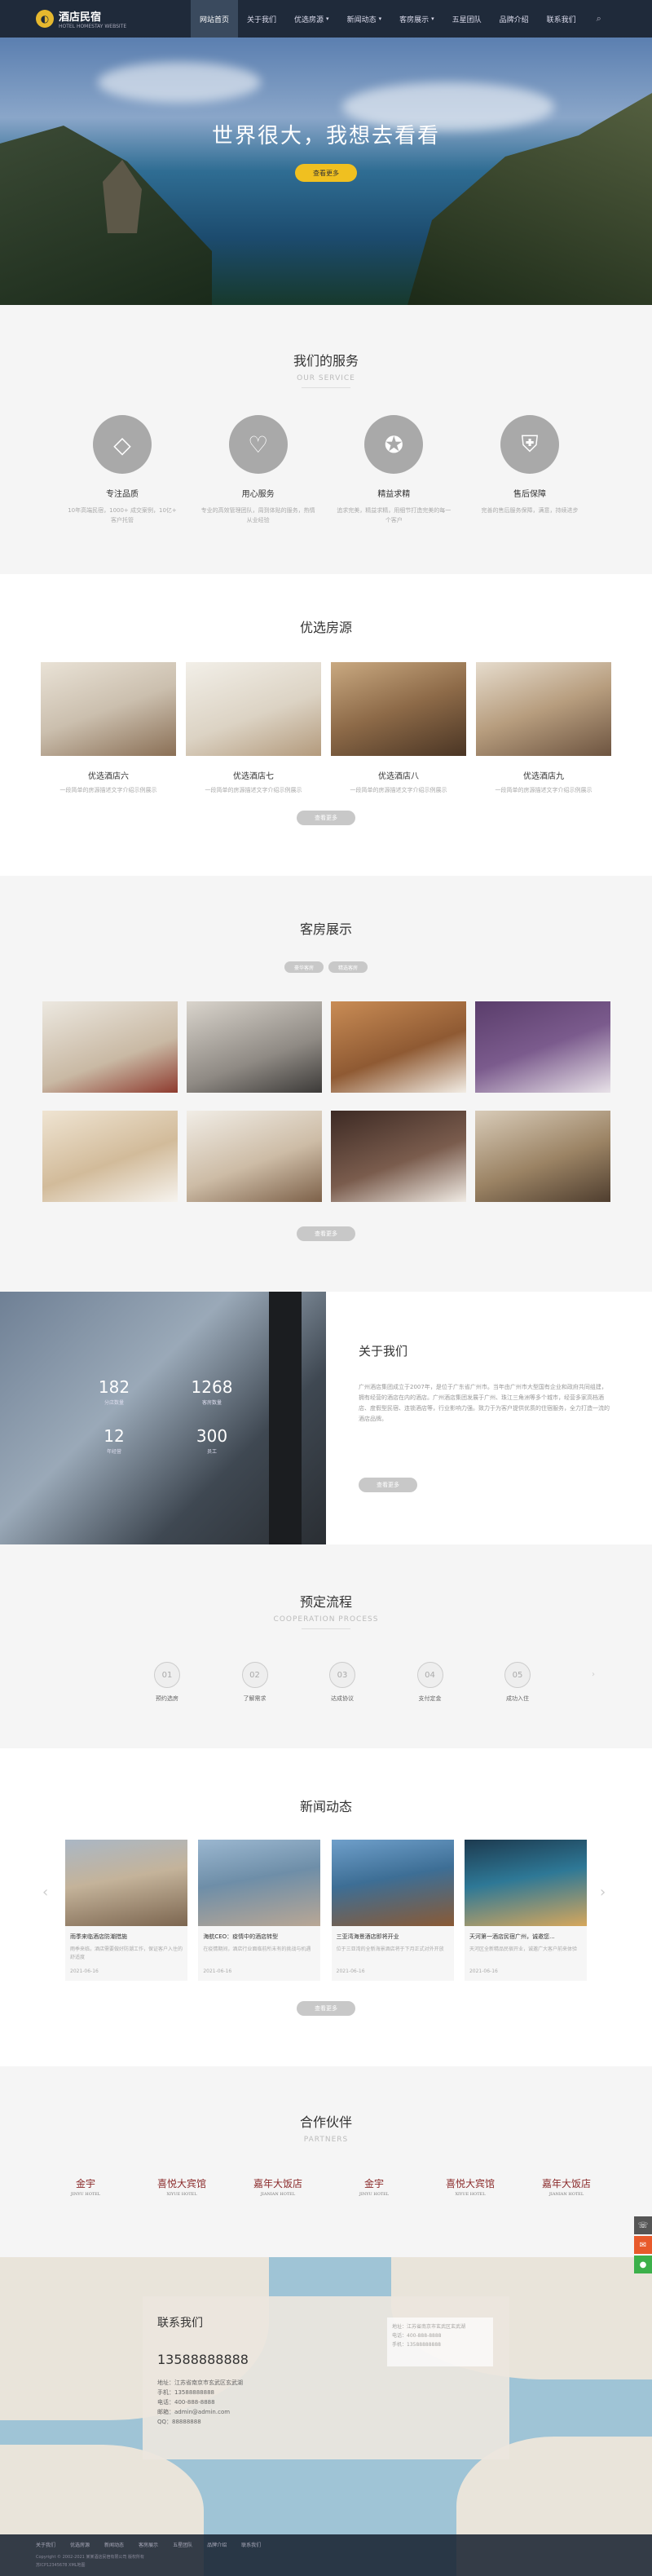 The width and height of the screenshot is (652, 2576). What do you see at coordinates (61, 2565) in the screenshot?
I see `icp-number: 苏ICP12345678 XML地图` at bounding box center [61, 2565].